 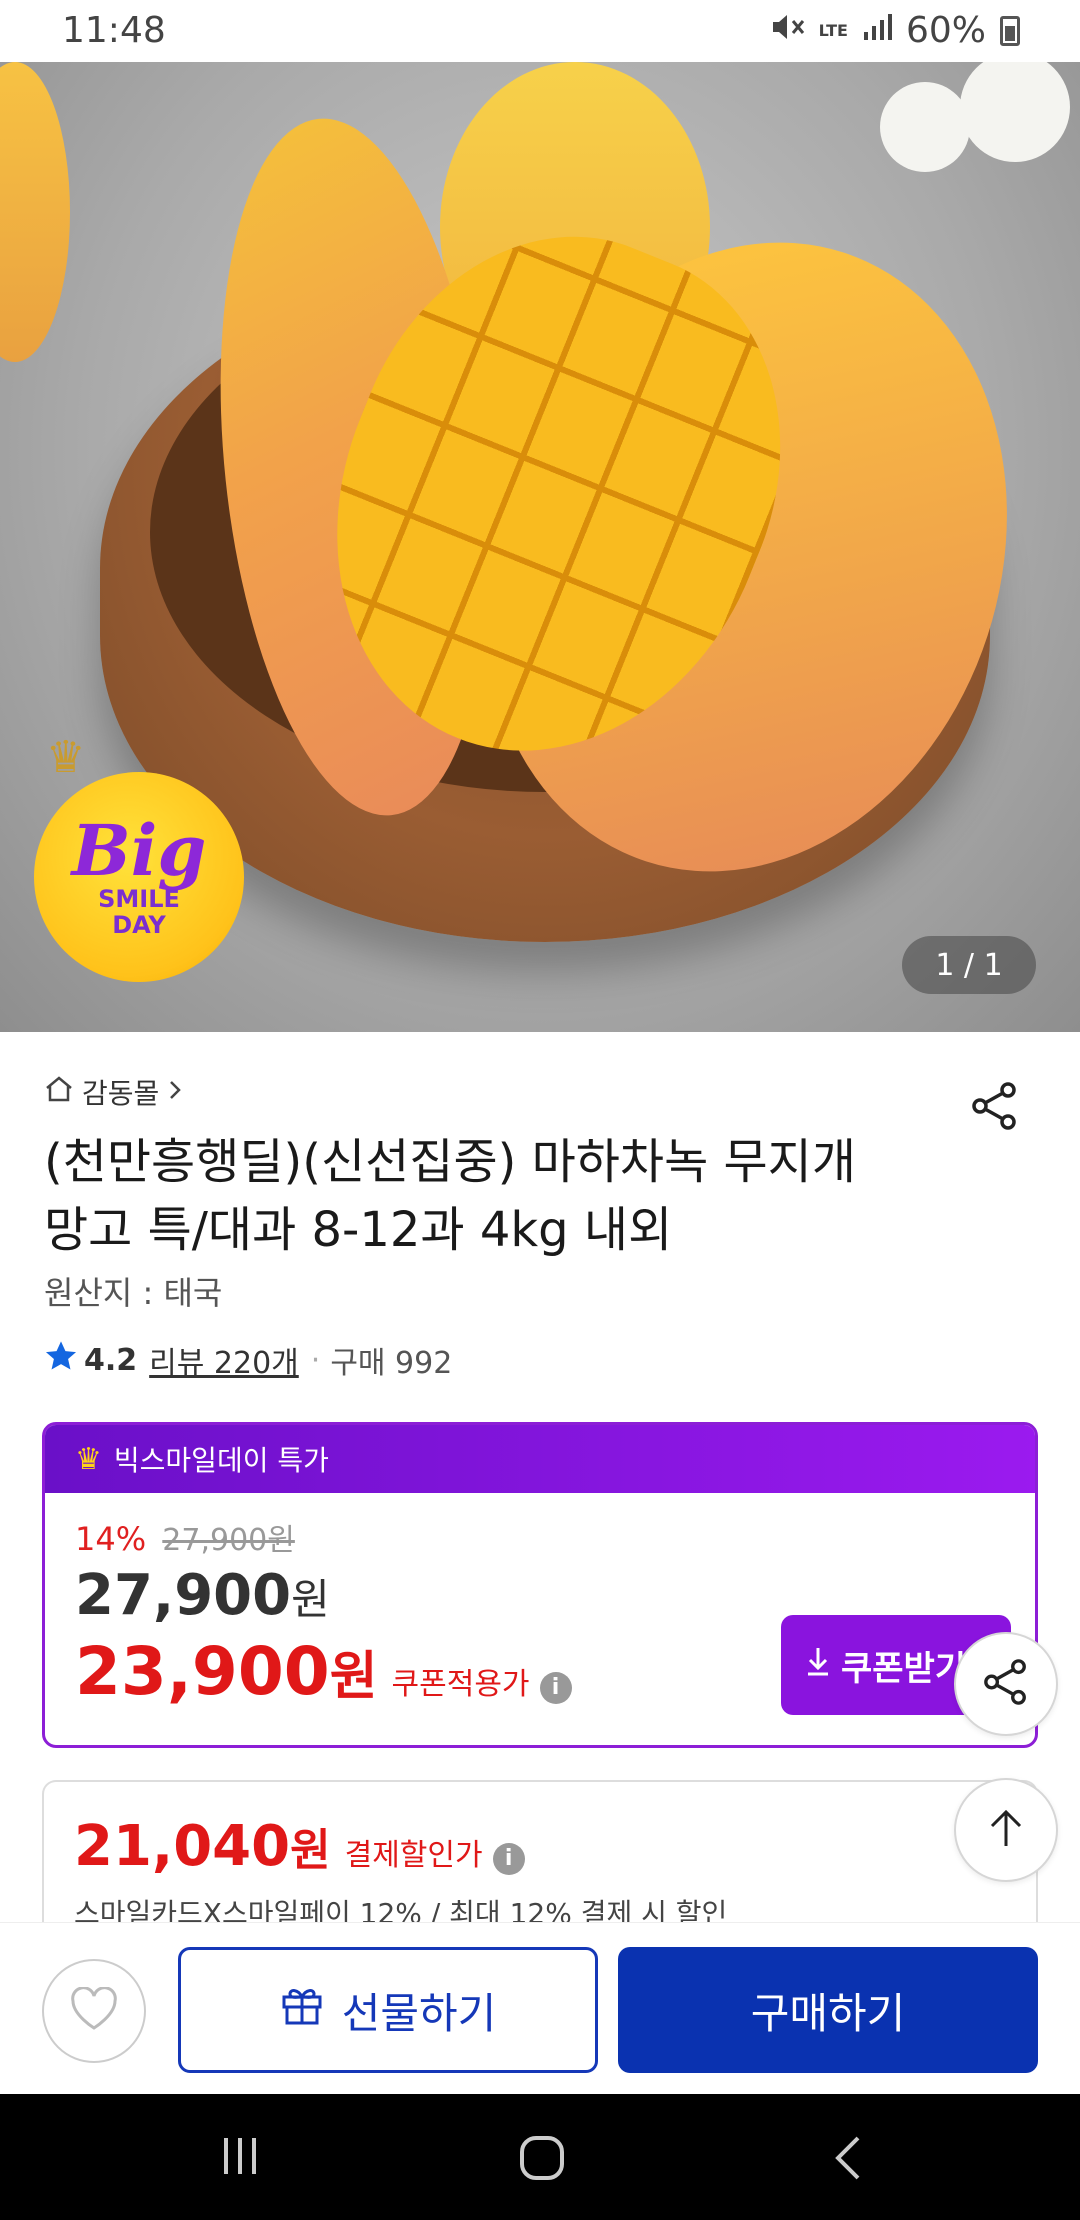 I want to click on share-button, so click(x=995, y=1108).